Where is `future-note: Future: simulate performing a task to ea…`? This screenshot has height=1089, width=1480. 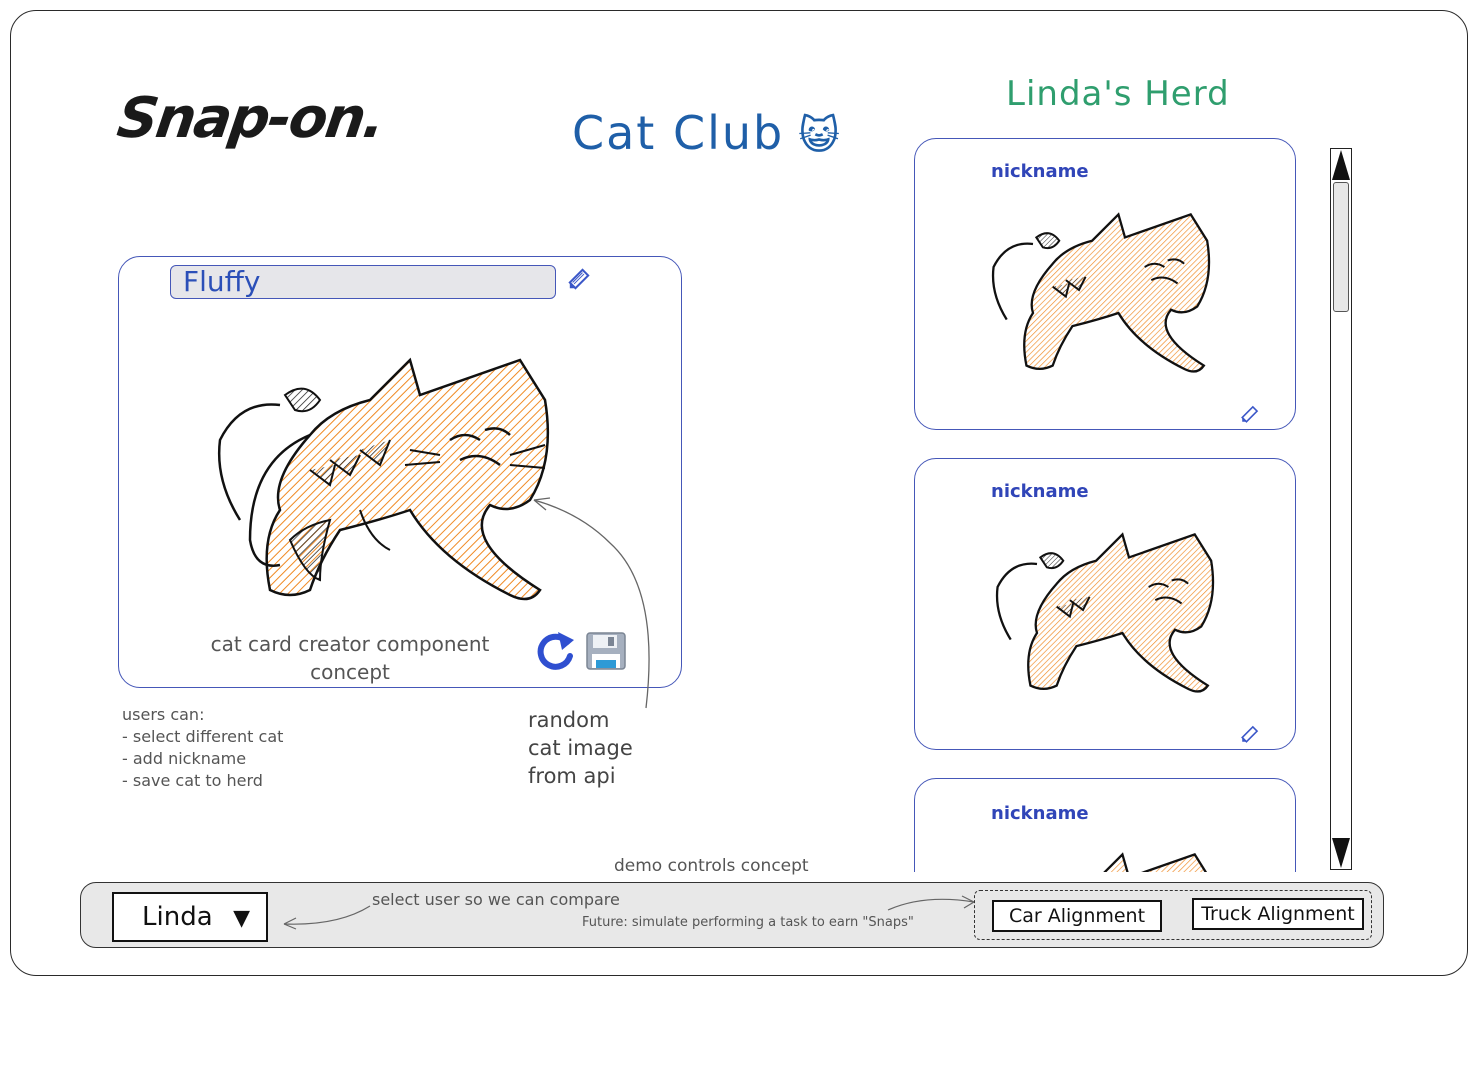 future-note: Future: simulate performing a task to ea… is located at coordinates (748, 922).